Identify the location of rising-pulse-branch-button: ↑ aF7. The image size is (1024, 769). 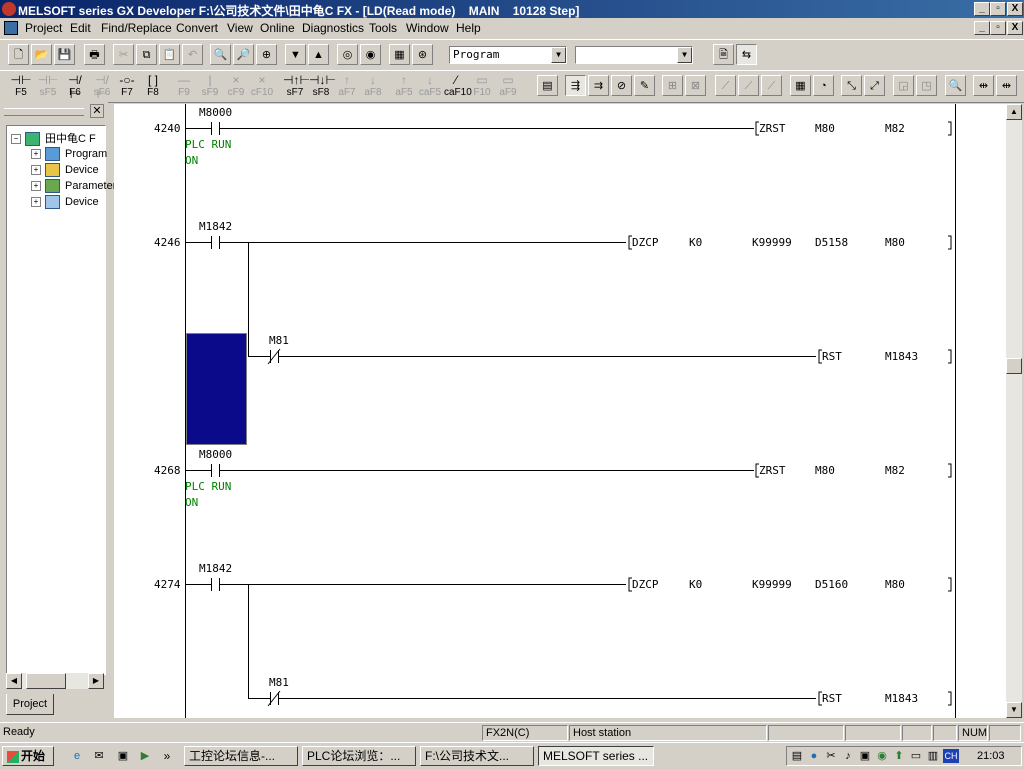
(347, 86).